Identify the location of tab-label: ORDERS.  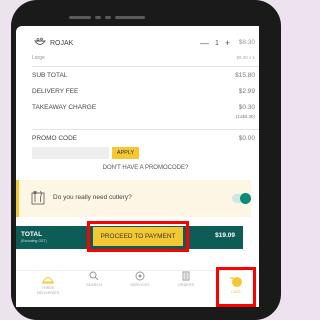
(186, 285).